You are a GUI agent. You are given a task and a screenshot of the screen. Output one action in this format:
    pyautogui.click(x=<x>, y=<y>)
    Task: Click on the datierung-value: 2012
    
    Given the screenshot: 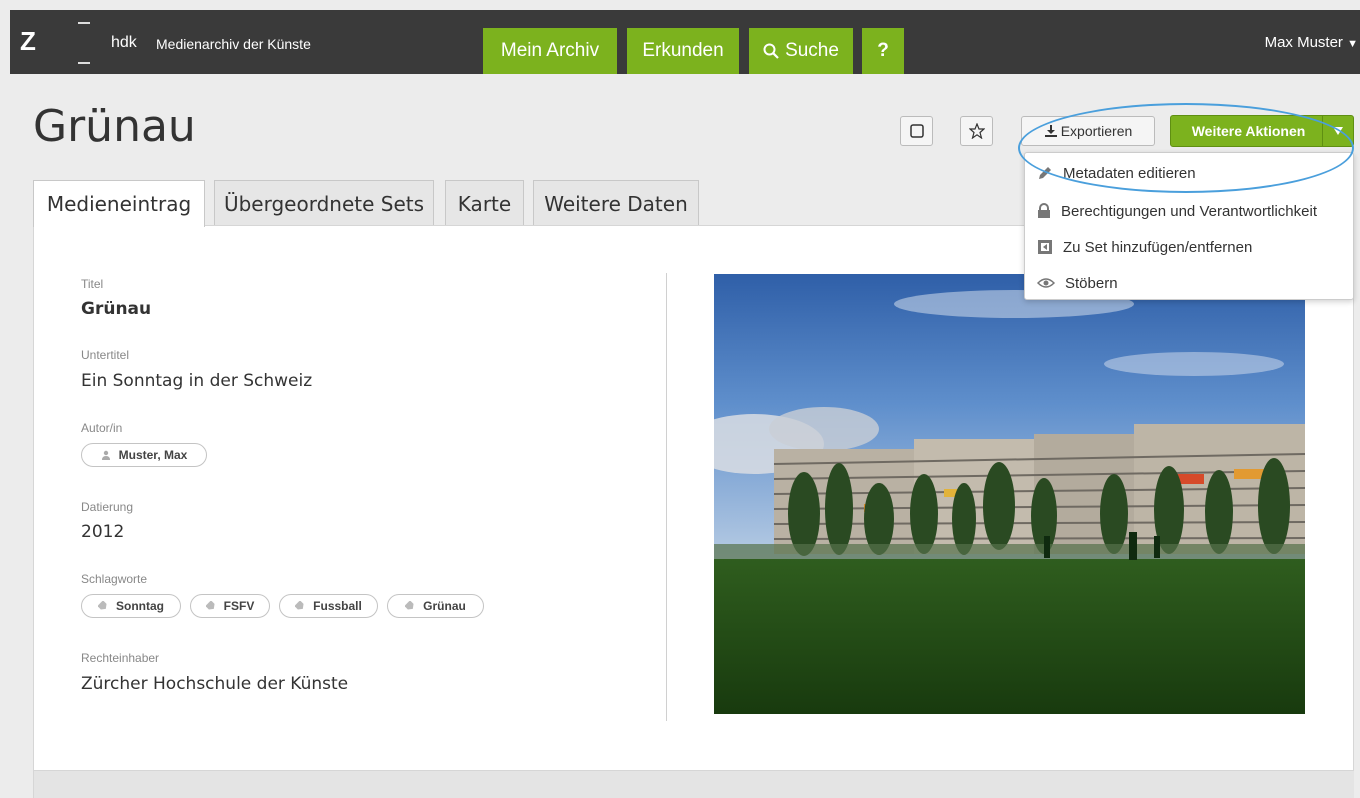 What is the action you would take?
    pyautogui.click(x=103, y=532)
    